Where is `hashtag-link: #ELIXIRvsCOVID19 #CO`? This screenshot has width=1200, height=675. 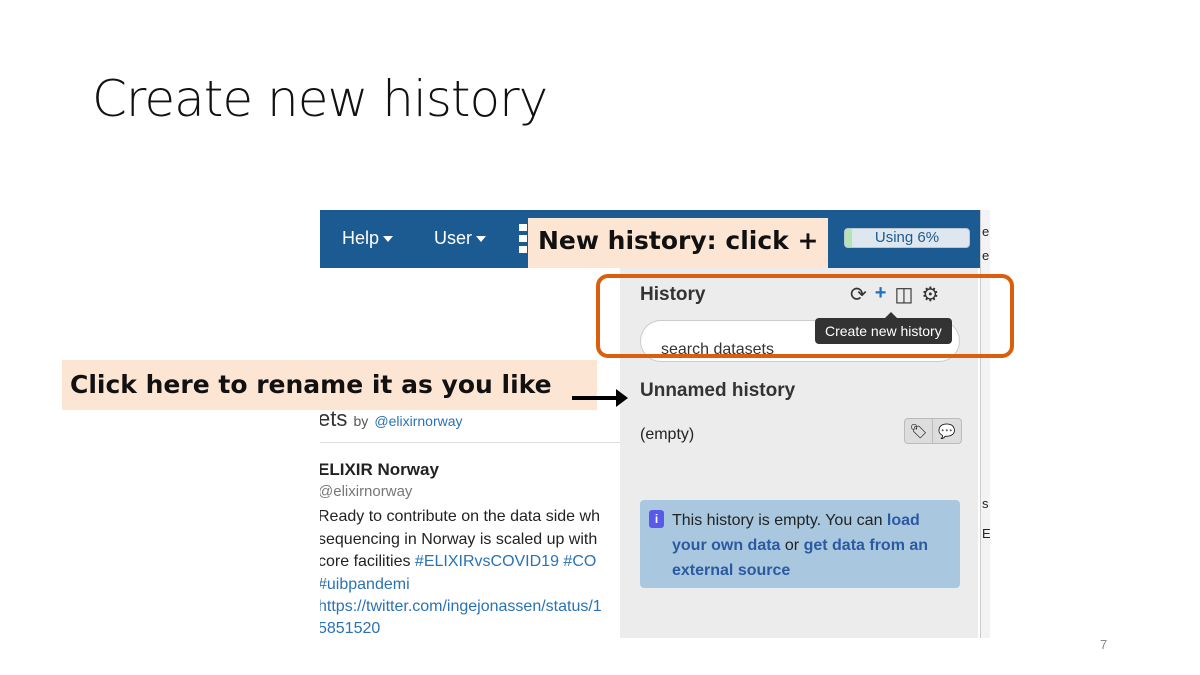
hashtag-link: #ELIXIRvsCOVID19 #CO is located at coordinates (505, 561).